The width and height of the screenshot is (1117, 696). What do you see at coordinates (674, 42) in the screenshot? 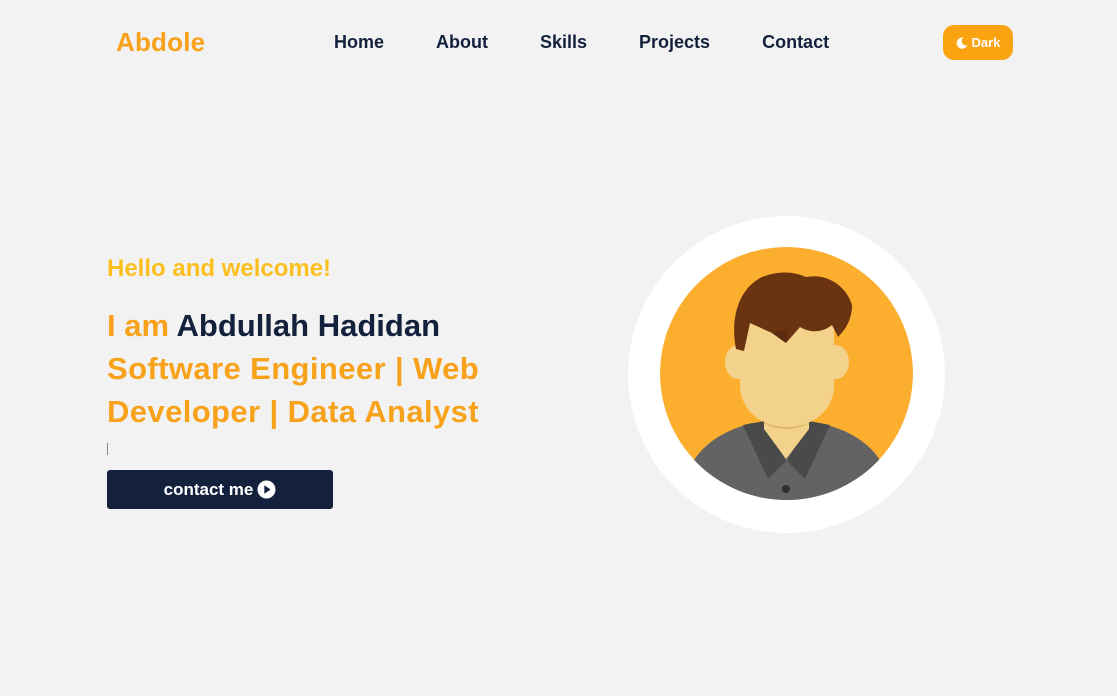
I see `nav-link-projects: Projects` at bounding box center [674, 42].